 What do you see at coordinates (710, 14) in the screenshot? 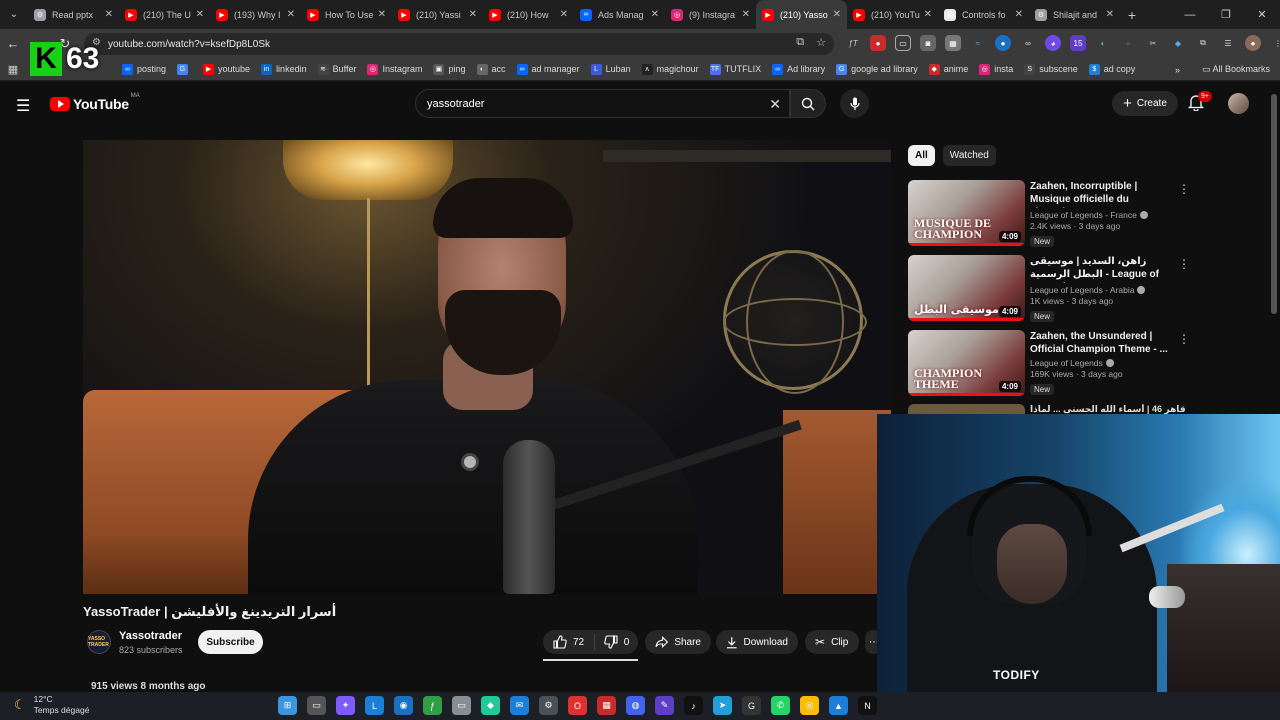
I see `browser-tab: ◎ (9) Instagra ✕` at bounding box center [710, 14].